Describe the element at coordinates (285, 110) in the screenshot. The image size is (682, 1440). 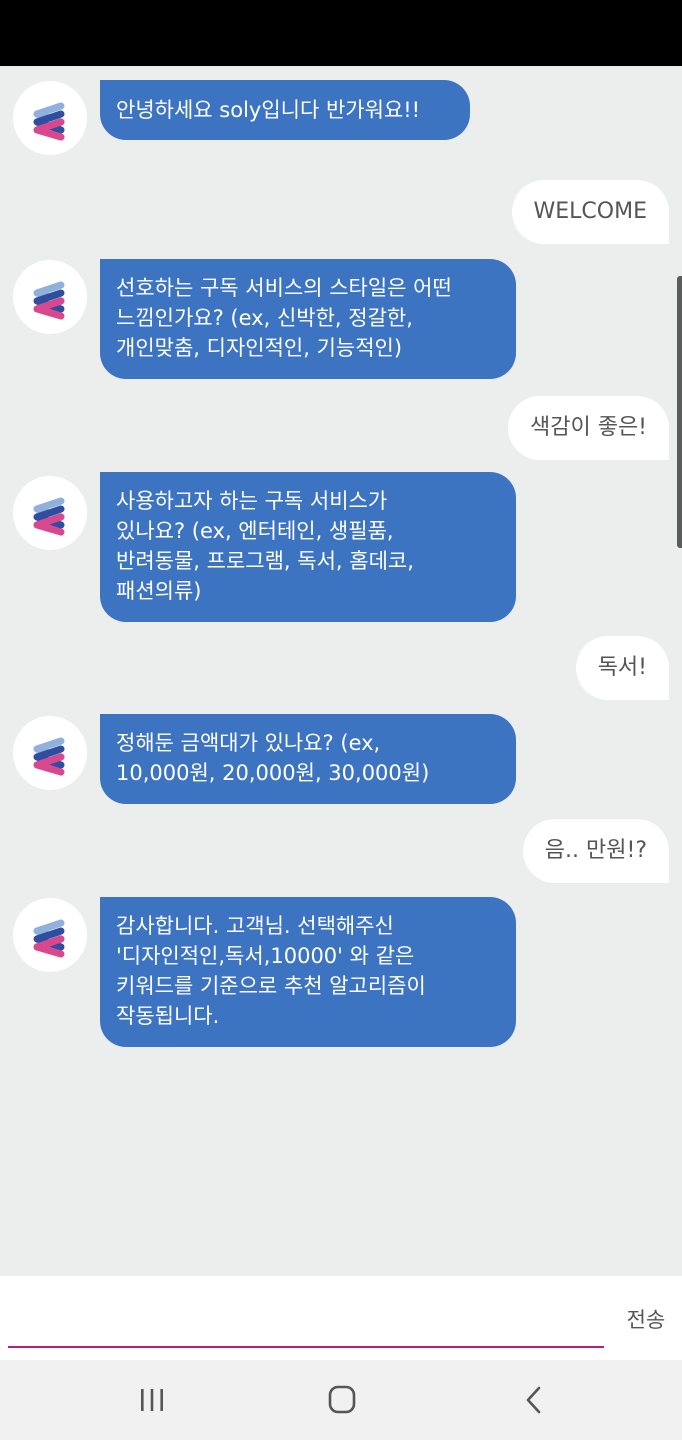
I see `bot-message: 안녕하세요 soly입니다 반가워요!!` at that location.